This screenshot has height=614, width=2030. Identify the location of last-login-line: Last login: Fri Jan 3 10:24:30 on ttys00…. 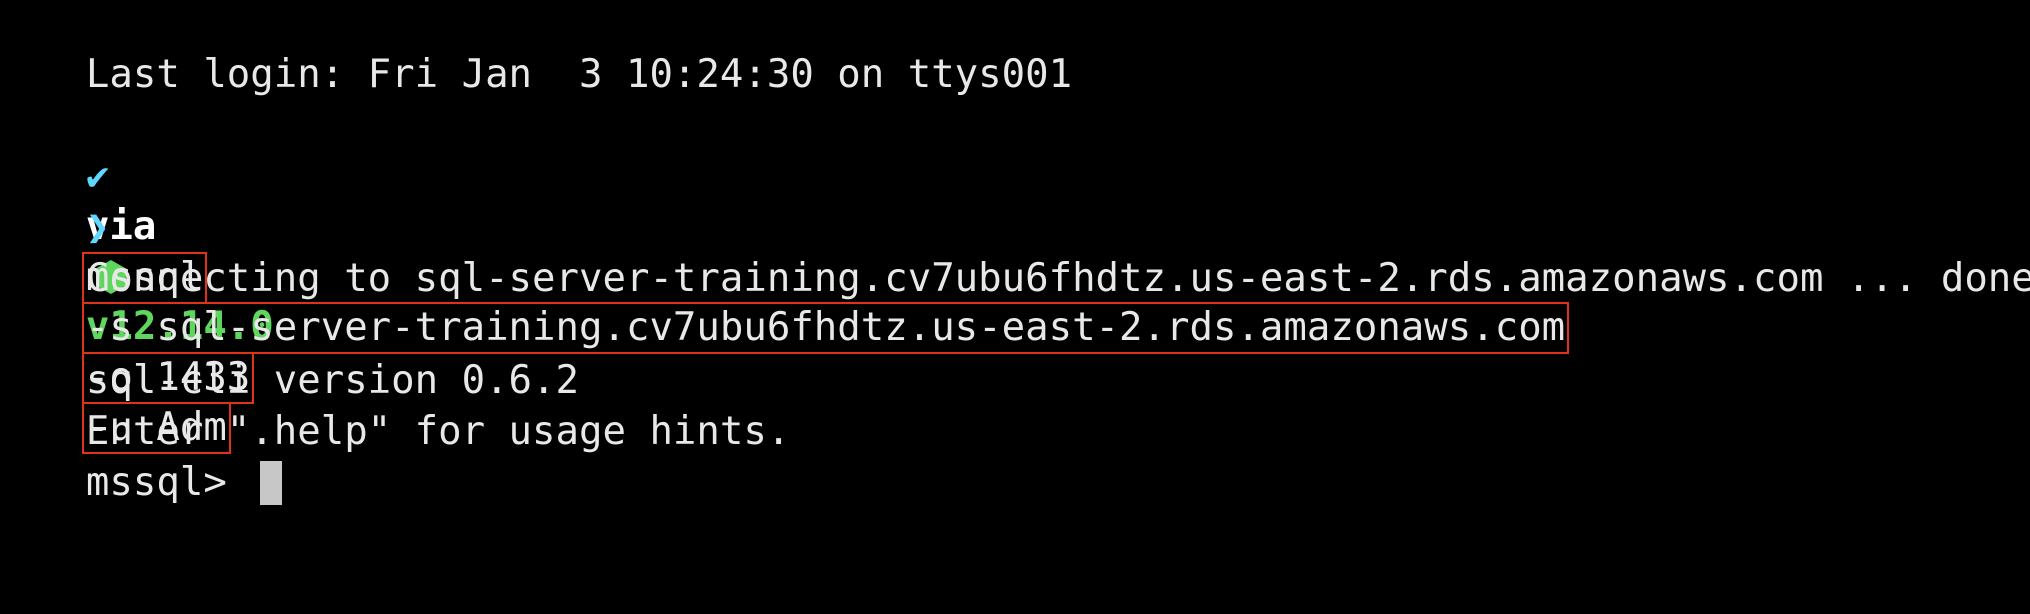
(536, 48).